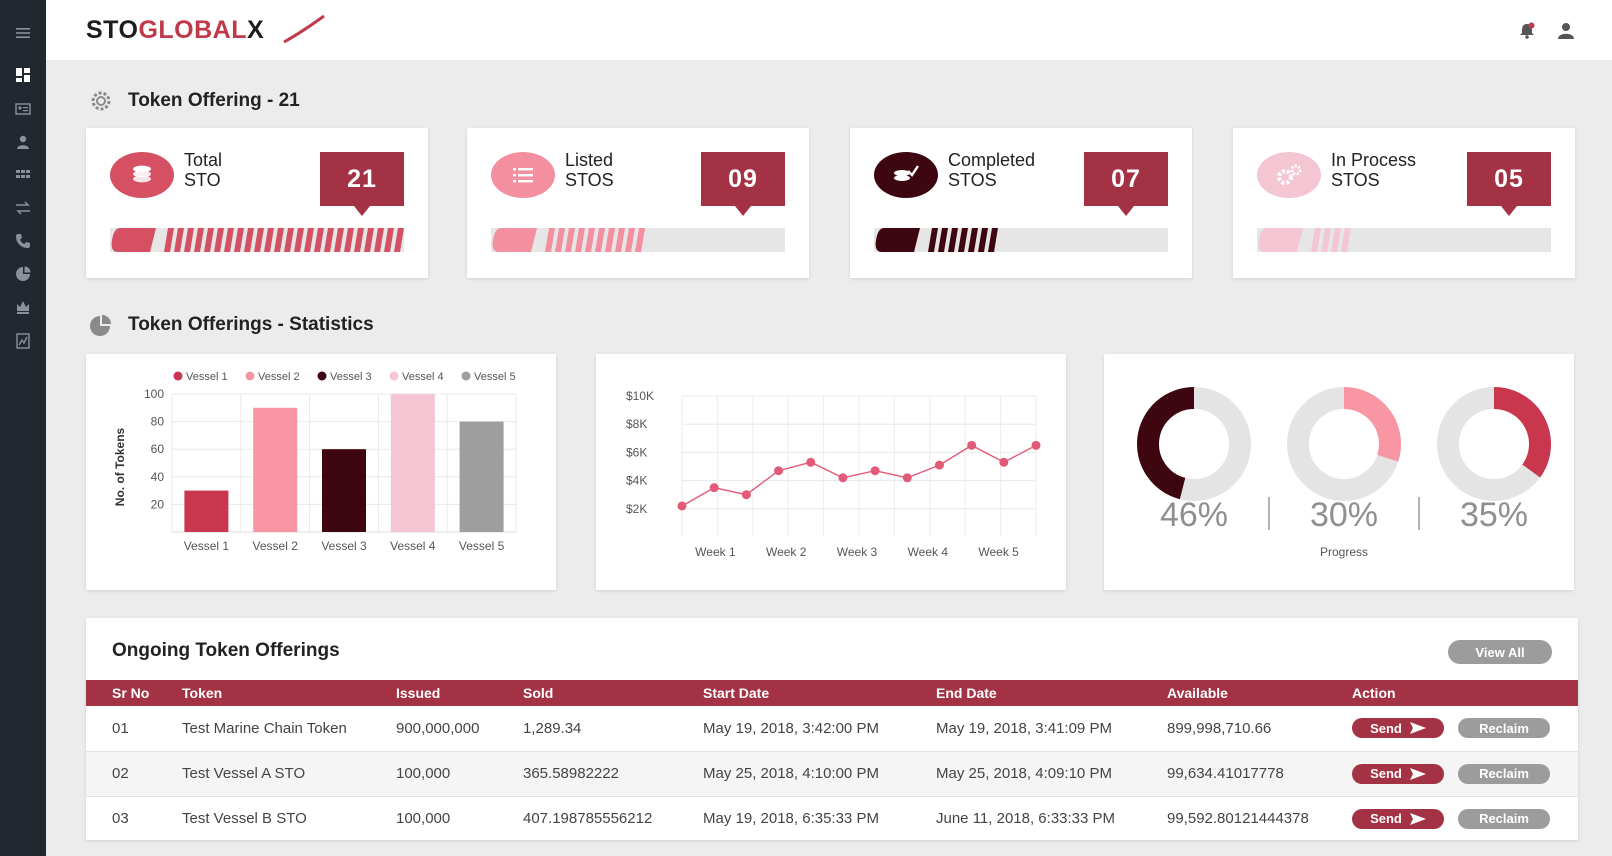 This screenshot has width=1612, height=856. What do you see at coordinates (257, 203) in the screenshot?
I see `stat-card-total: Total STO 21` at bounding box center [257, 203].